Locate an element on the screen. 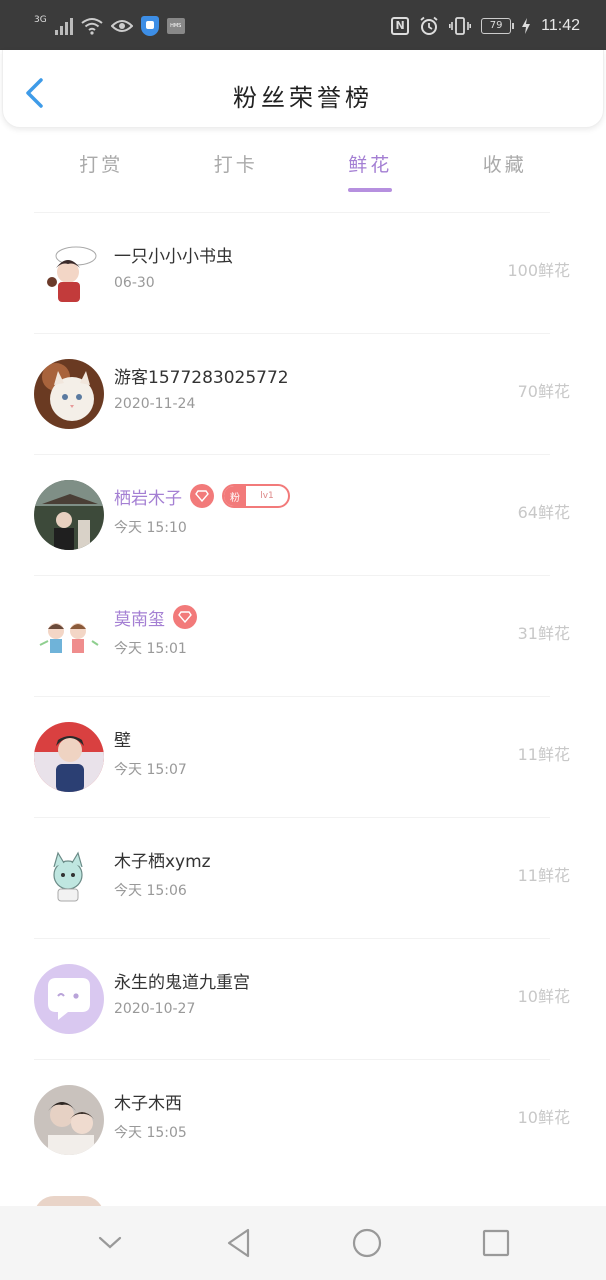  fan-level-badge: 粉 lv1 is located at coordinates (256, 496).